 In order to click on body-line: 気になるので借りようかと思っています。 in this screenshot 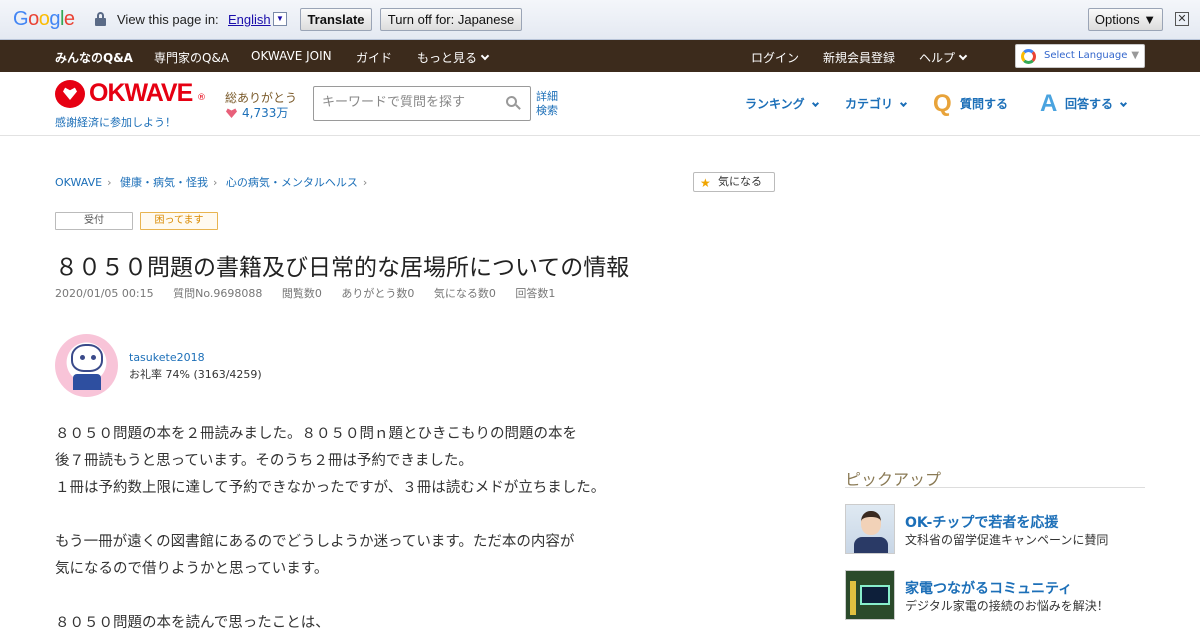, I will do `click(192, 569)`.